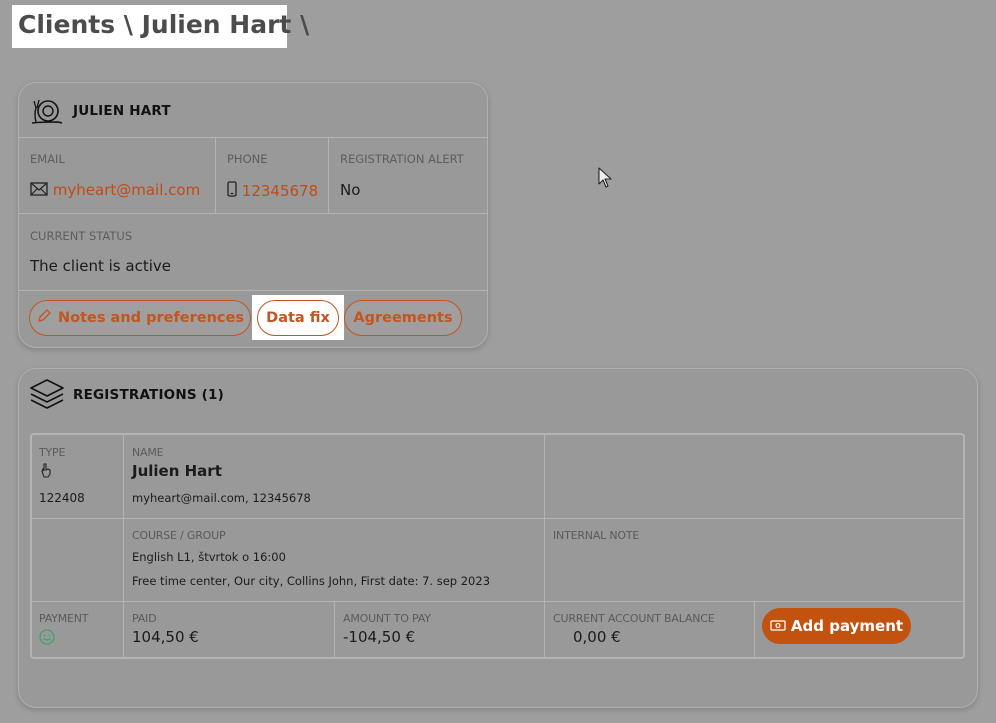  Describe the element at coordinates (47, 639) in the screenshot. I see `smiley-icon` at that location.